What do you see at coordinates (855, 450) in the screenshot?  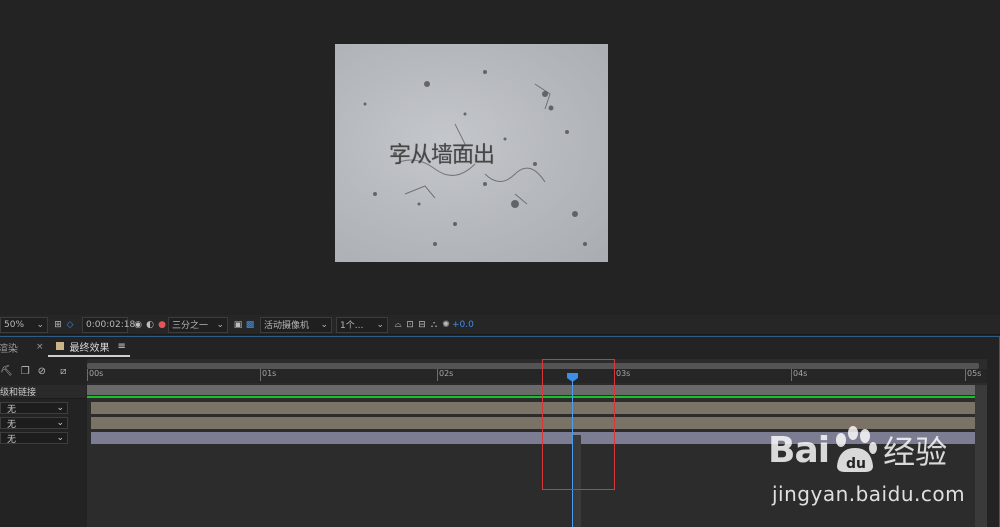 I see `paw-icon: du` at bounding box center [855, 450].